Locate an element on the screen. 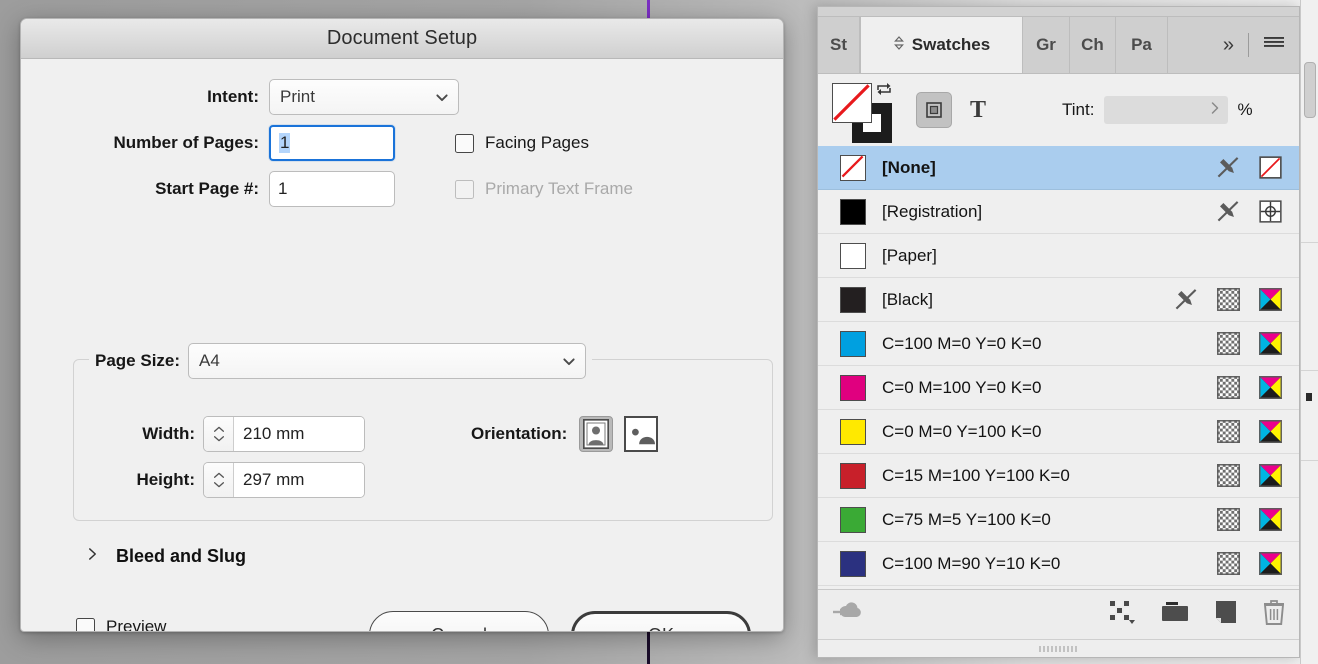  panel-tab-bar: St Swatches Gr Ch Pa » is located at coordinates (1058, 45).